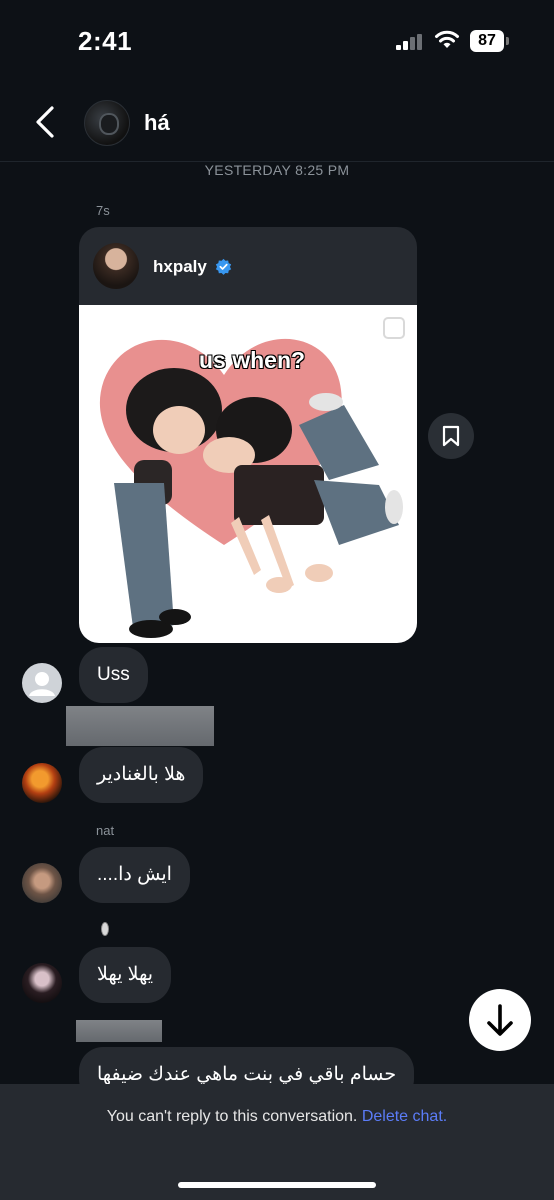 The width and height of the screenshot is (554, 1200). I want to click on verified-badge-icon, so click(223, 266).